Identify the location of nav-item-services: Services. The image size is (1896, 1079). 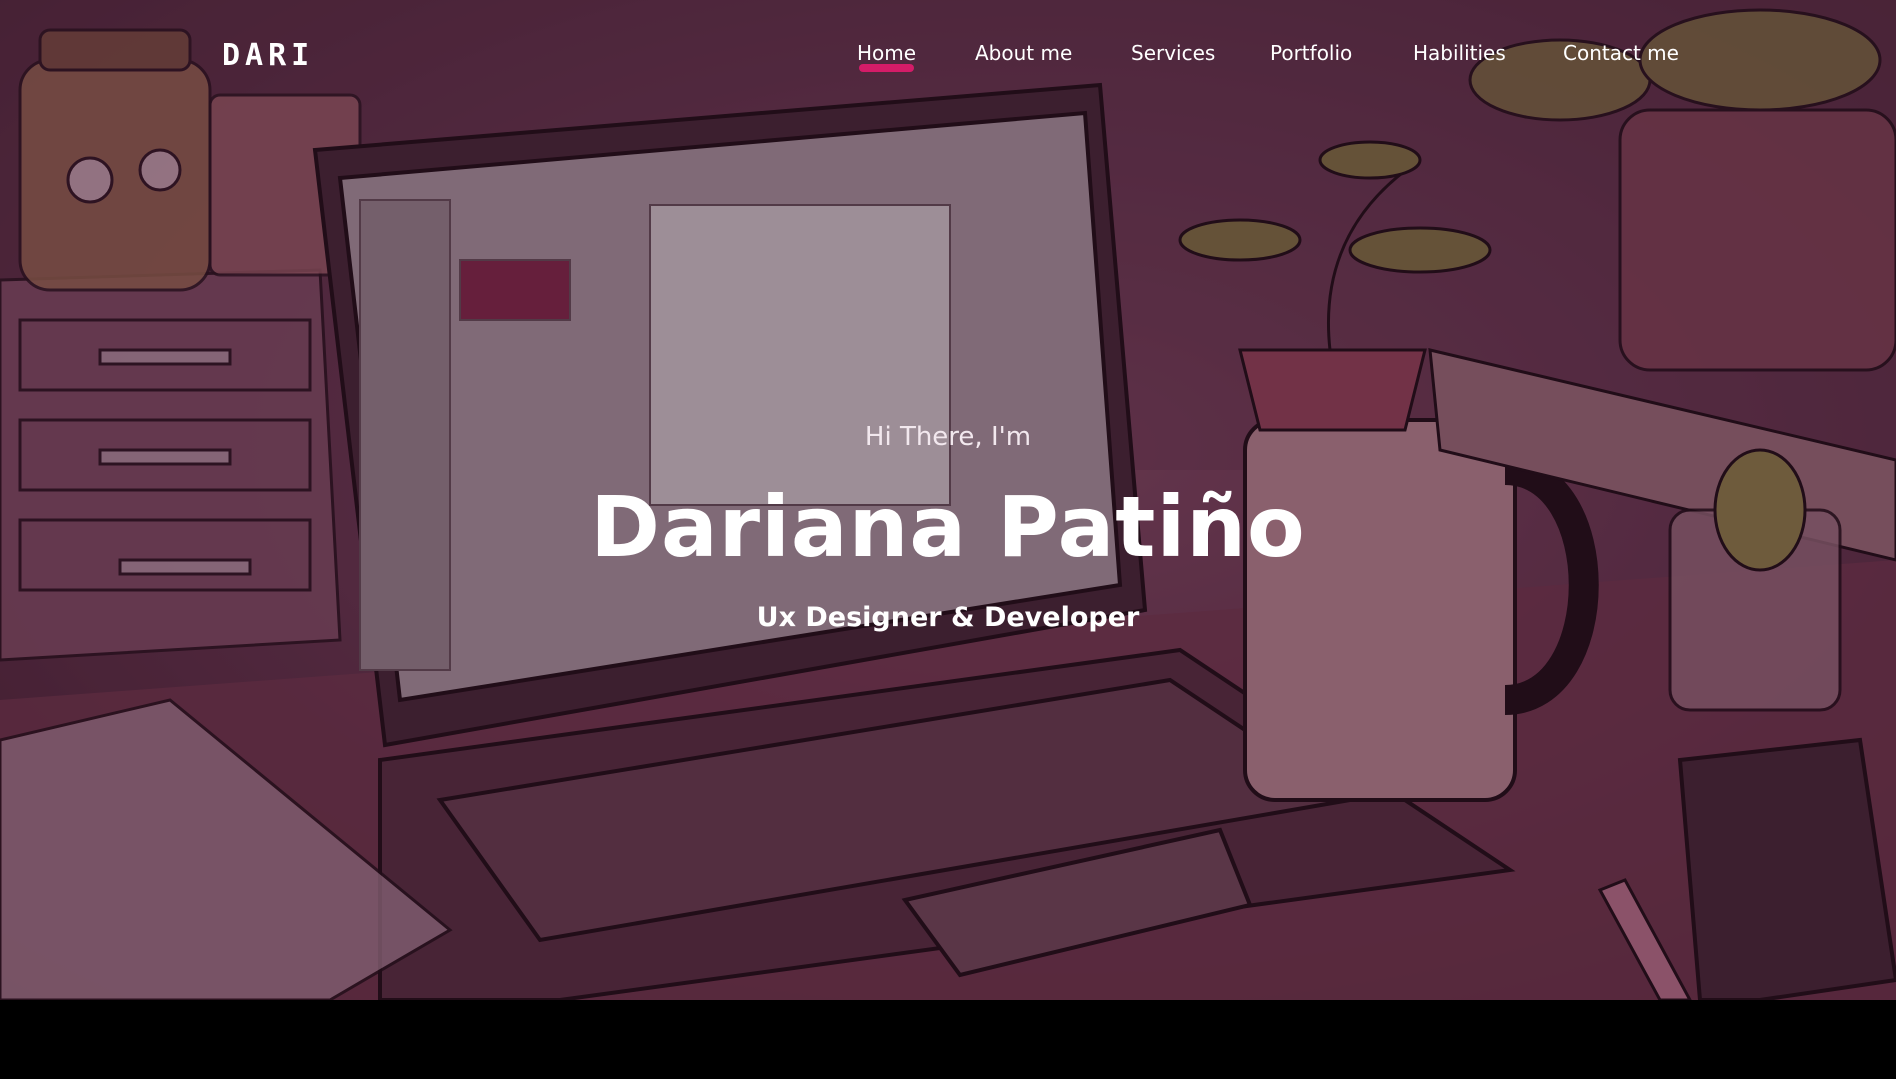
(1173, 53).